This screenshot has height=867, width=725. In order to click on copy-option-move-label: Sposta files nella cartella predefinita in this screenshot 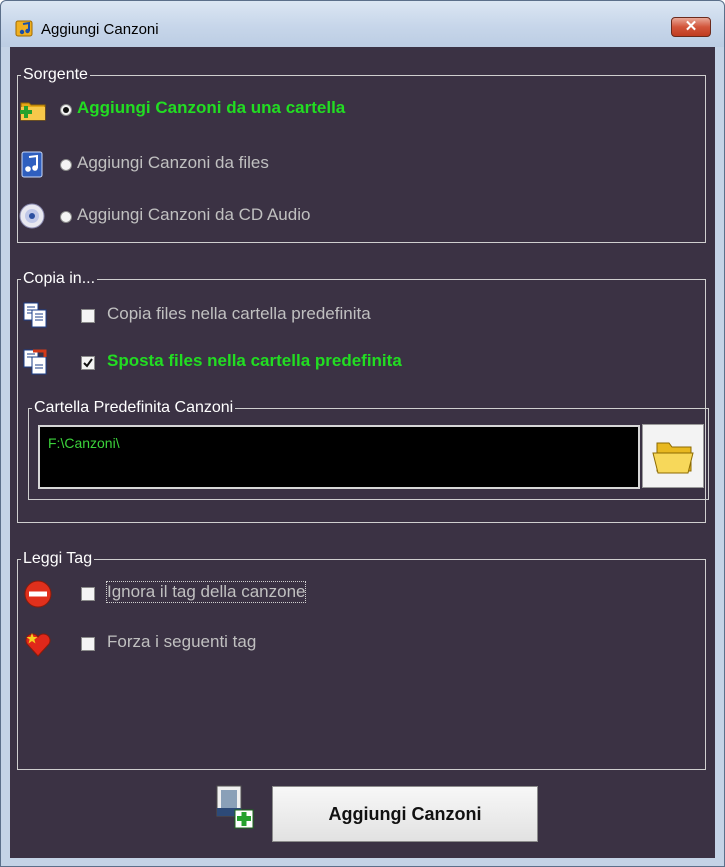, I will do `click(254, 360)`.